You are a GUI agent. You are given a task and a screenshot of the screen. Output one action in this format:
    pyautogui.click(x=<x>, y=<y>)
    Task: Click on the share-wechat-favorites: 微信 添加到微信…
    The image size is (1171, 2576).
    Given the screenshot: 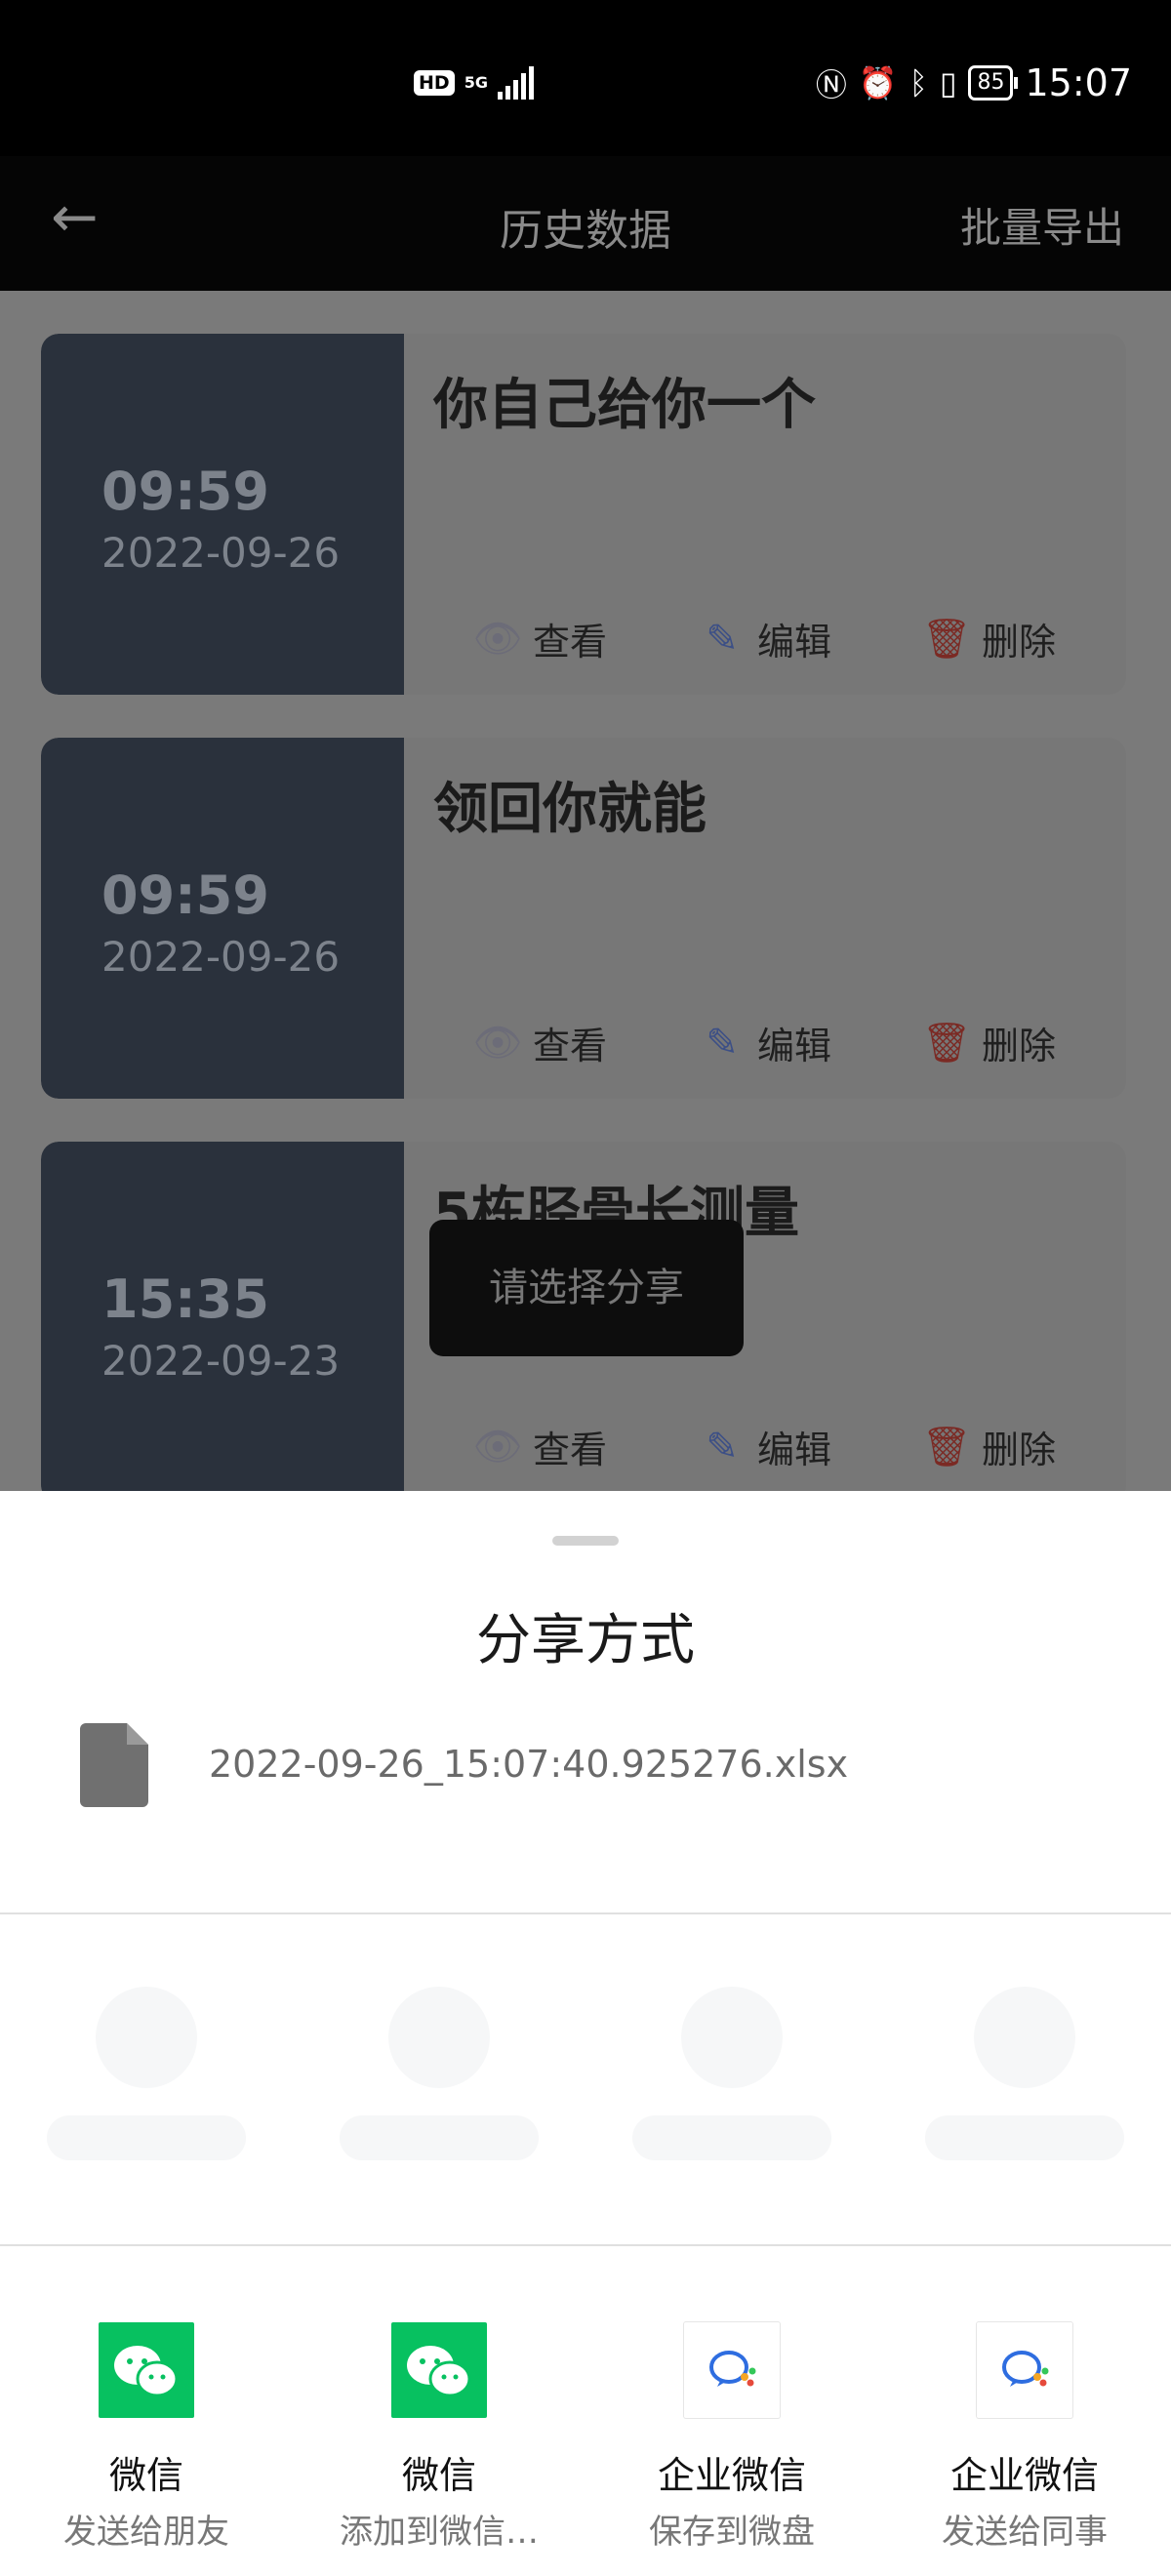 What is the action you would take?
    pyautogui.click(x=439, y=2437)
    